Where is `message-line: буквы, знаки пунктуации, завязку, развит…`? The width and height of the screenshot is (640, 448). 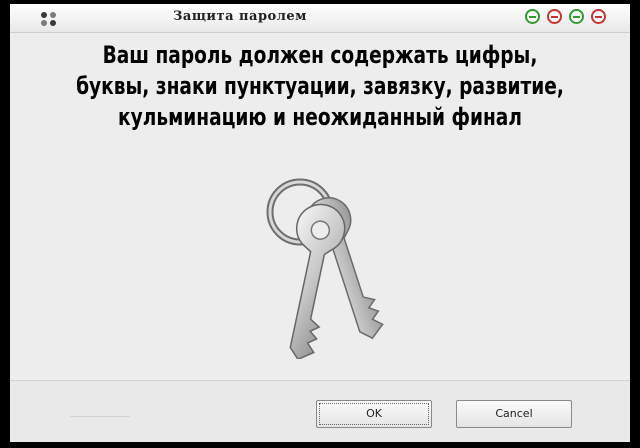 message-line: буквы, знаки пунктуации, завязку, развит… is located at coordinates (320, 86).